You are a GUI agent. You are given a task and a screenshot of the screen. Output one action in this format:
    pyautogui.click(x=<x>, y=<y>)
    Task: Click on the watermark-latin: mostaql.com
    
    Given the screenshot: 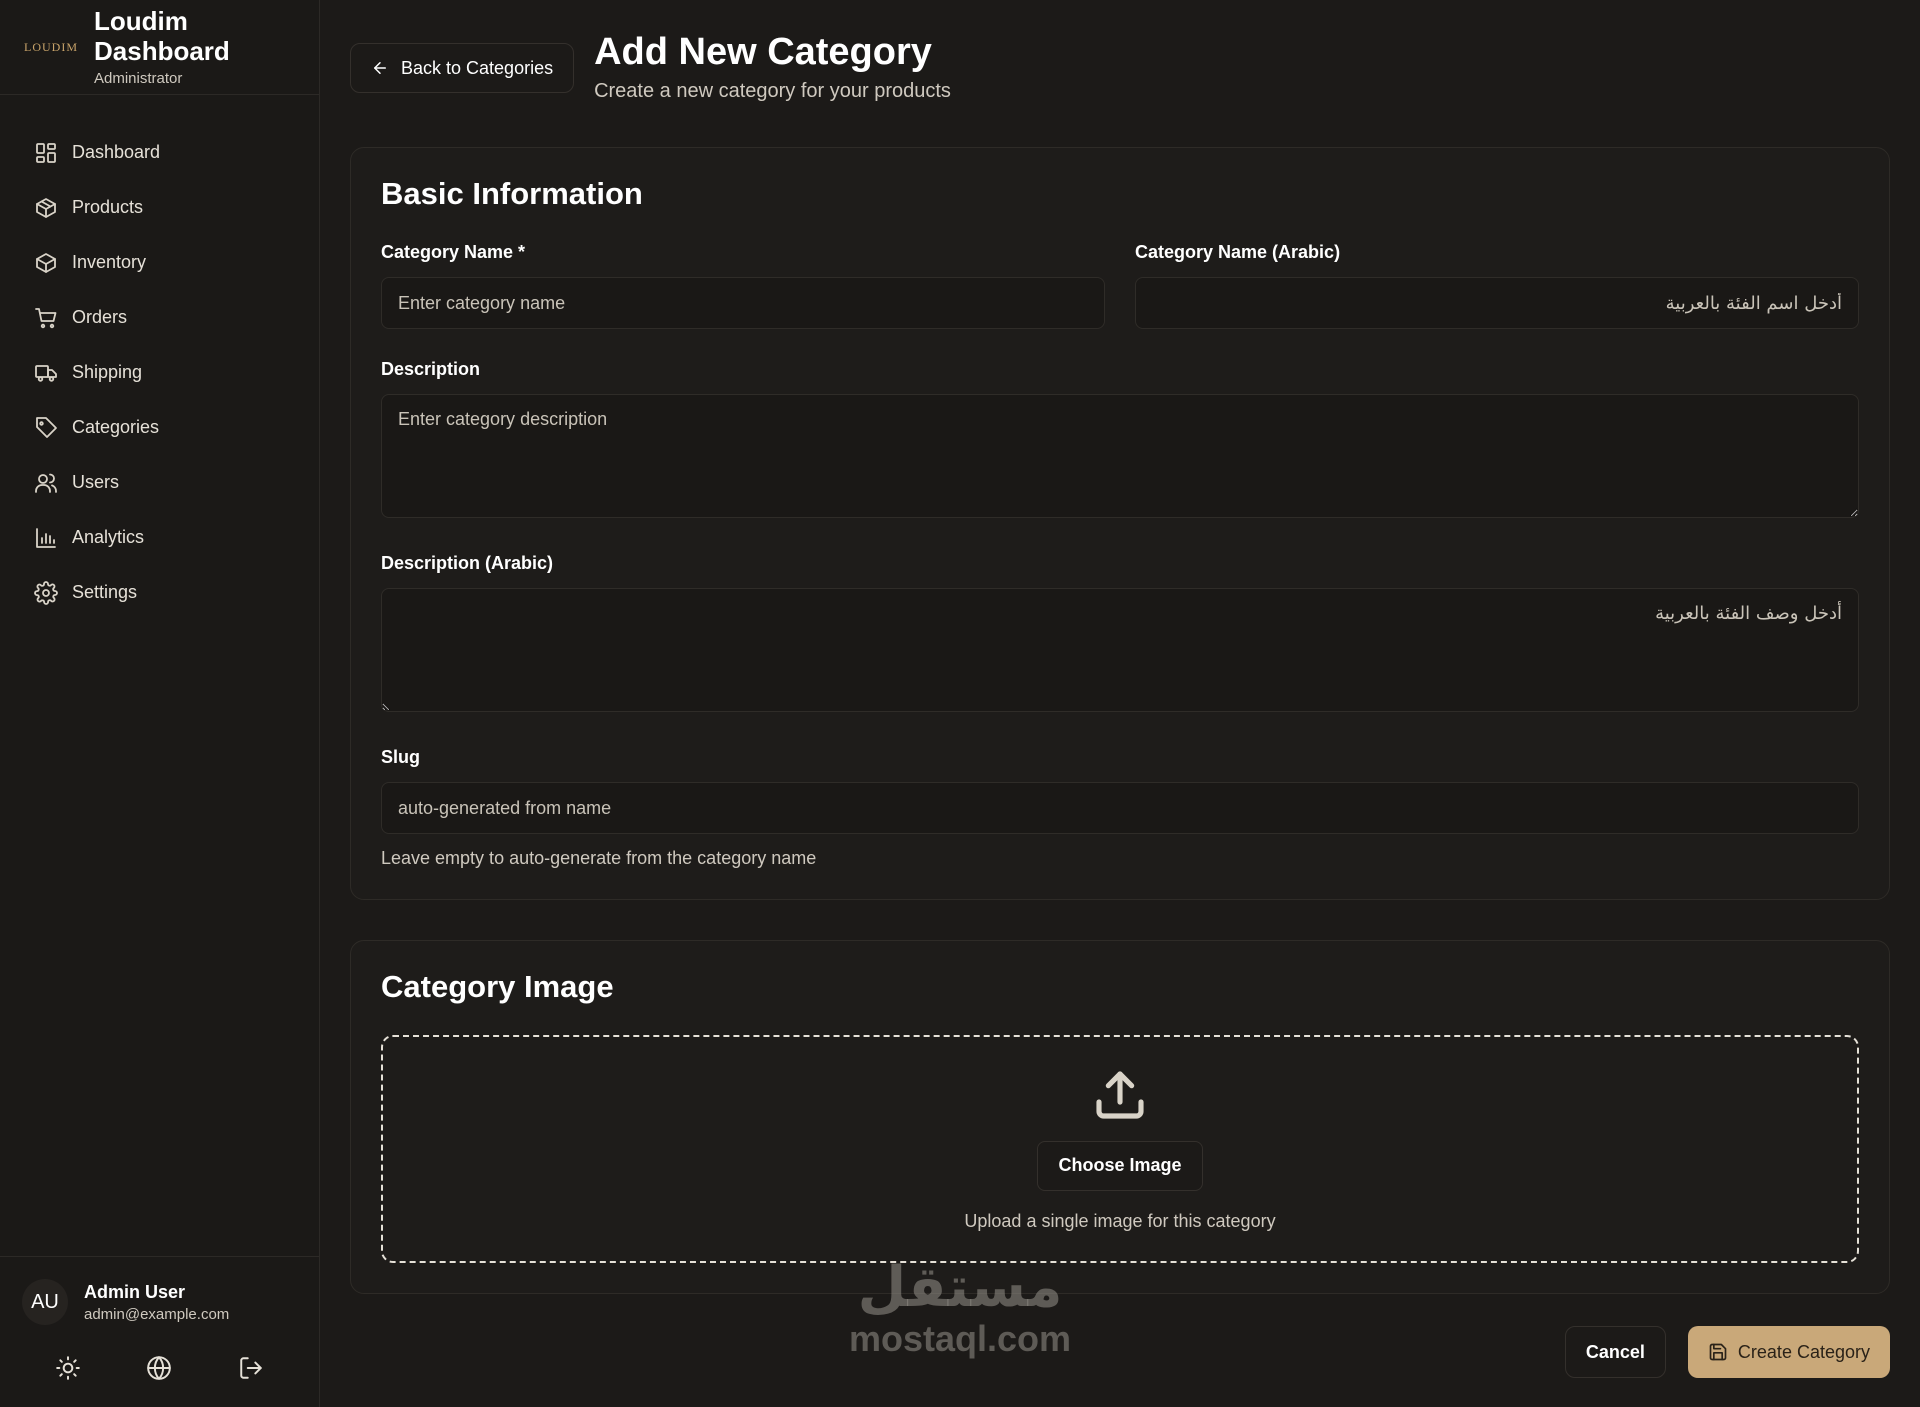 What is the action you would take?
    pyautogui.click(x=960, y=1338)
    